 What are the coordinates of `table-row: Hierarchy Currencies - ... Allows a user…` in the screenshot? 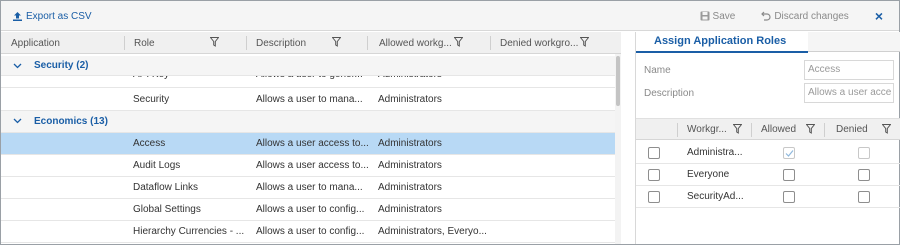 It's located at (308, 232).